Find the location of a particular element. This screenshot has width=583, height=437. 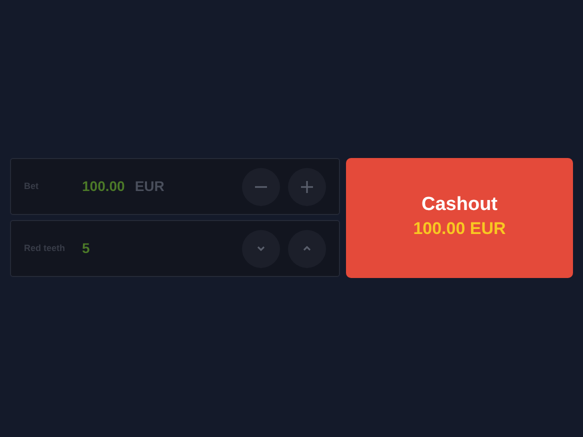

chevron-down-icon is located at coordinates (261, 248).